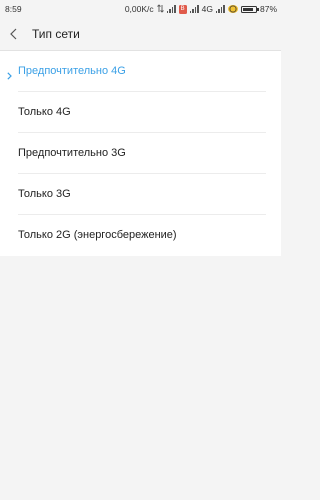 This screenshot has width=320, height=500. What do you see at coordinates (72, 153) in the screenshot?
I see `network-option-label: Предпочтительно 3G` at bounding box center [72, 153].